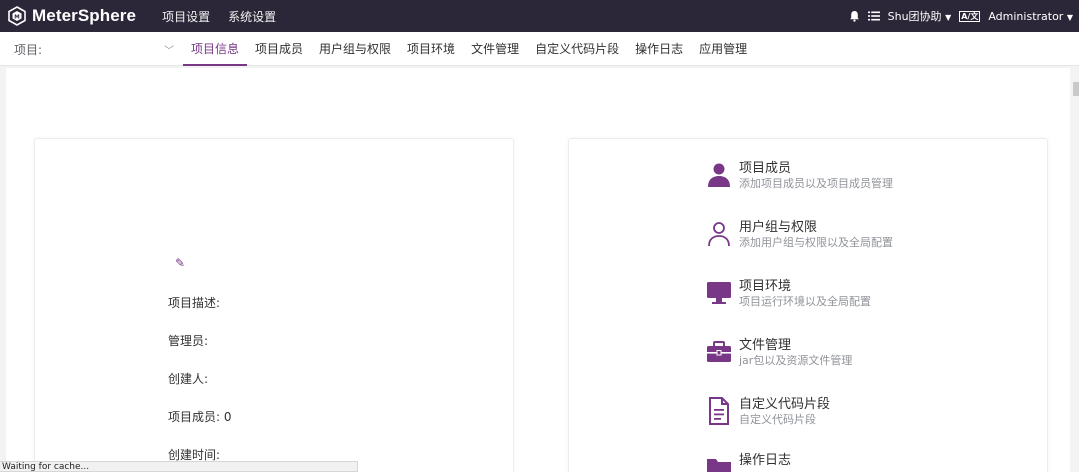 The image size is (1079, 472). What do you see at coordinates (719, 234) in the screenshot?
I see `person-outline-icon` at bounding box center [719, 234].